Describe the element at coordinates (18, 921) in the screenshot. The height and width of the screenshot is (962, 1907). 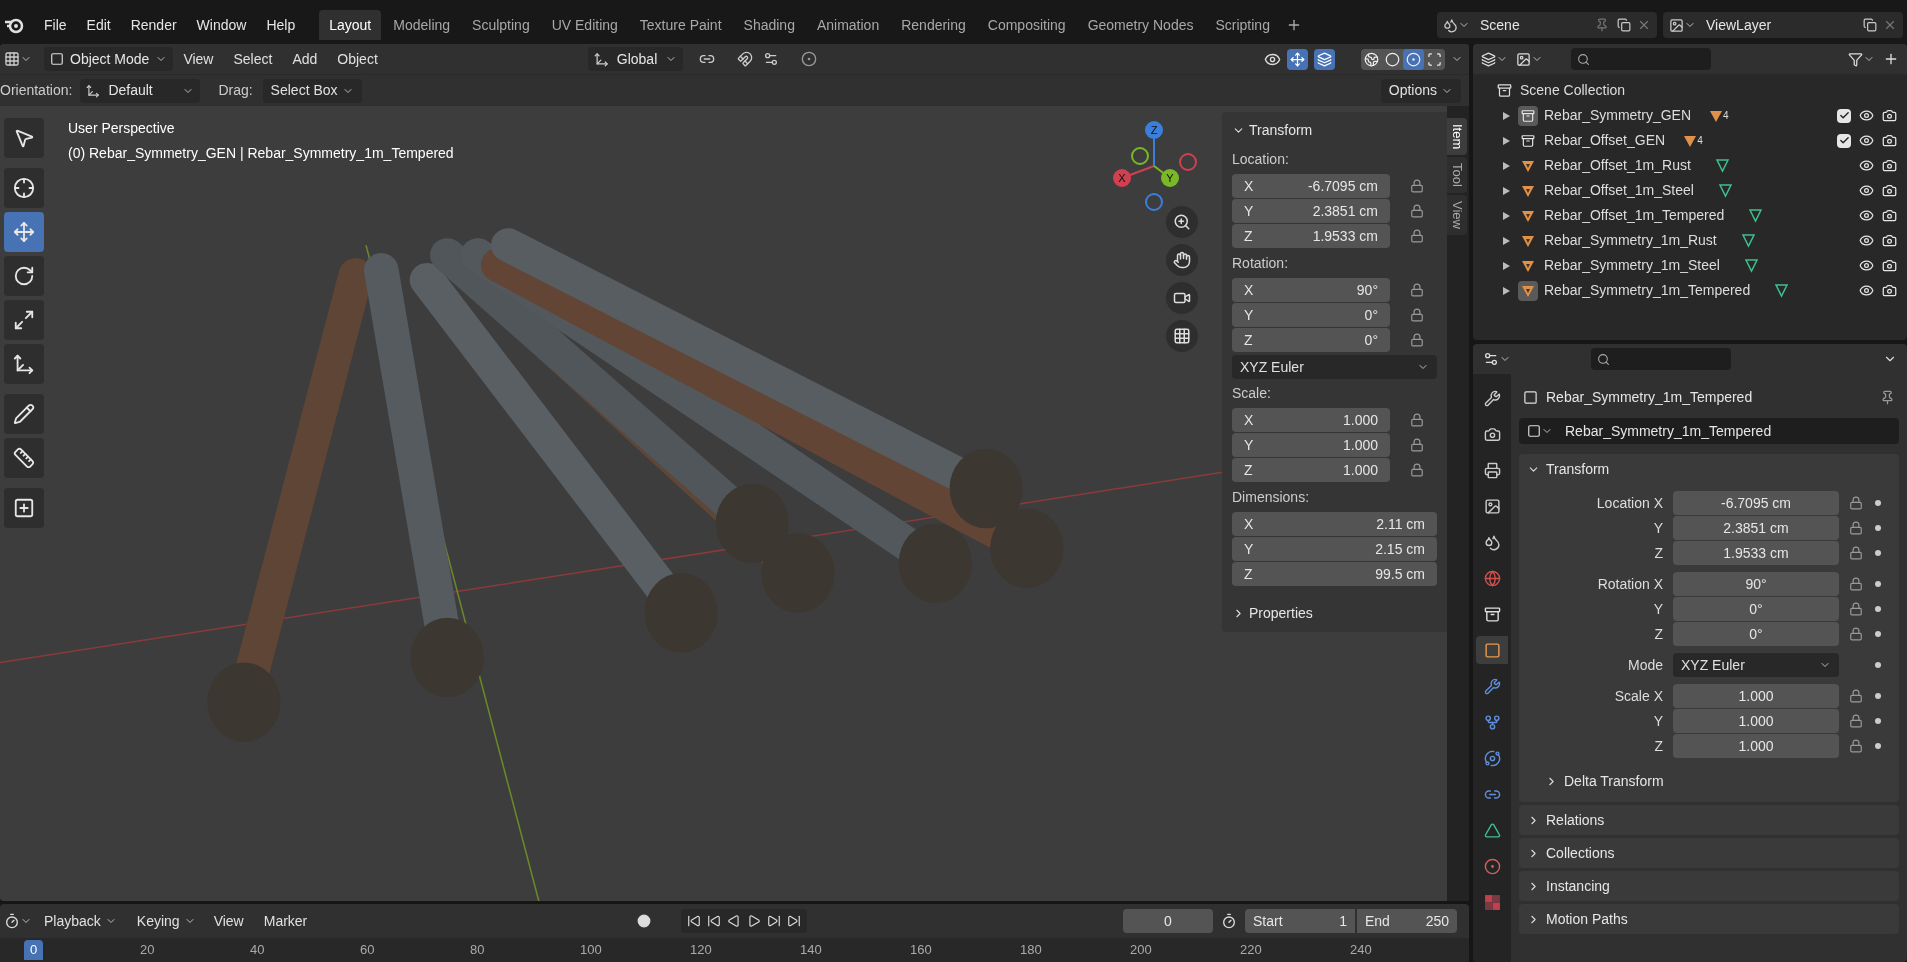
I see `editor-type-button` at that location.